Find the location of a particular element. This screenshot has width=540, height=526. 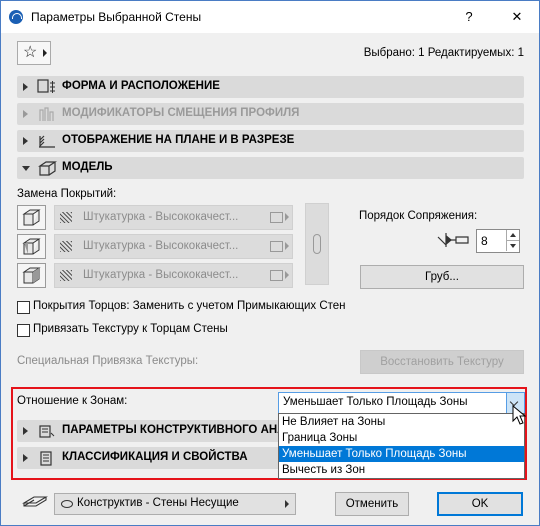

stepper-up-icon is located at coordinates (512, 235).